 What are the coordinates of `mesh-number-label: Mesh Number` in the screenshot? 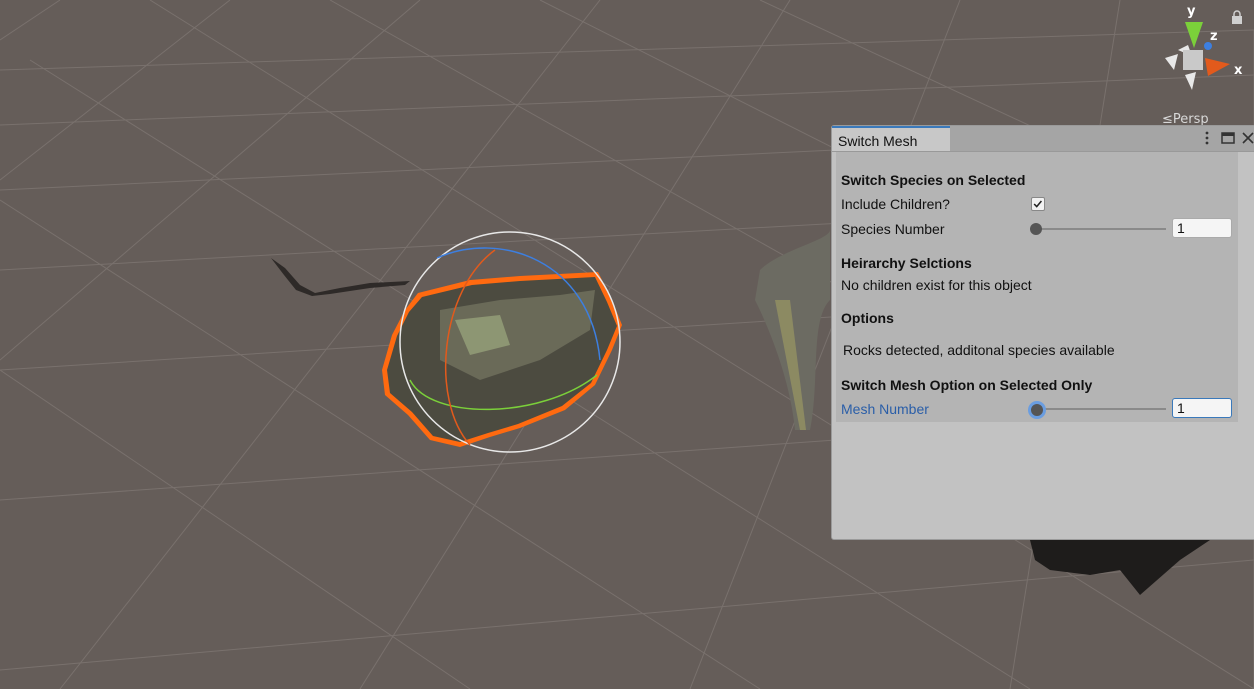 It's located at (885, 409).